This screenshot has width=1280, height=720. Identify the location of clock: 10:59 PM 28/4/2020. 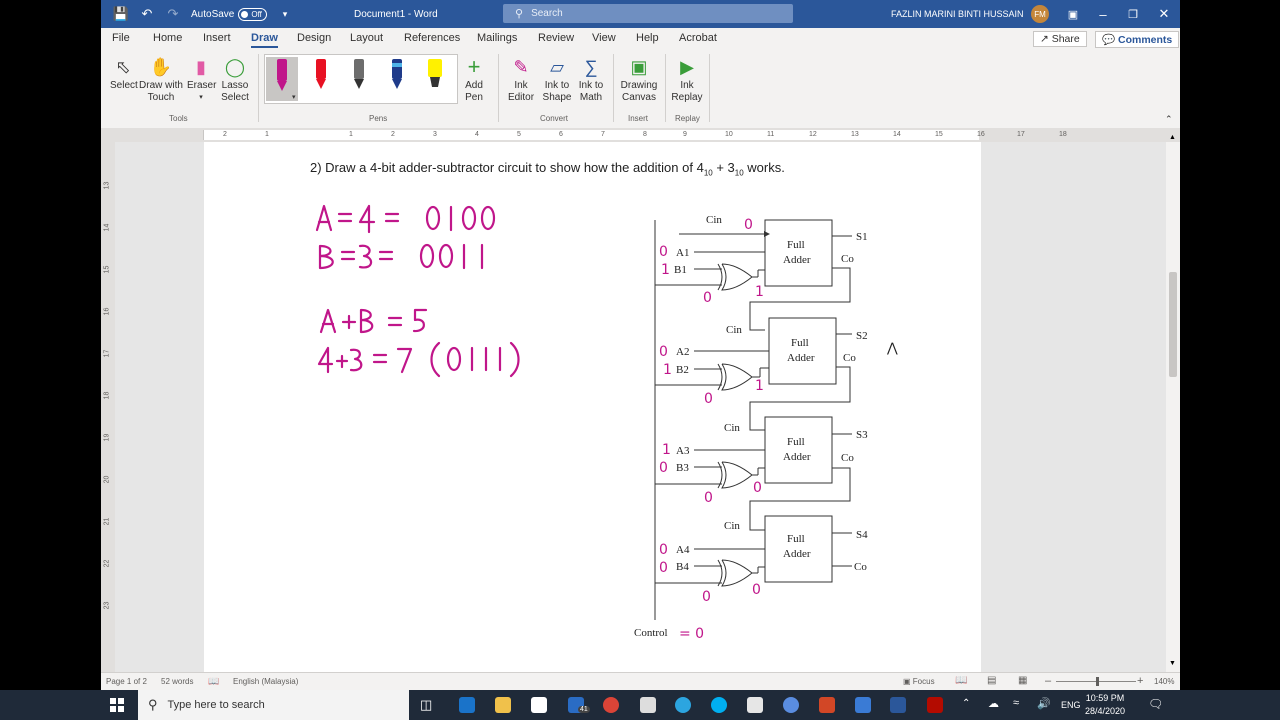
(1105, 705).